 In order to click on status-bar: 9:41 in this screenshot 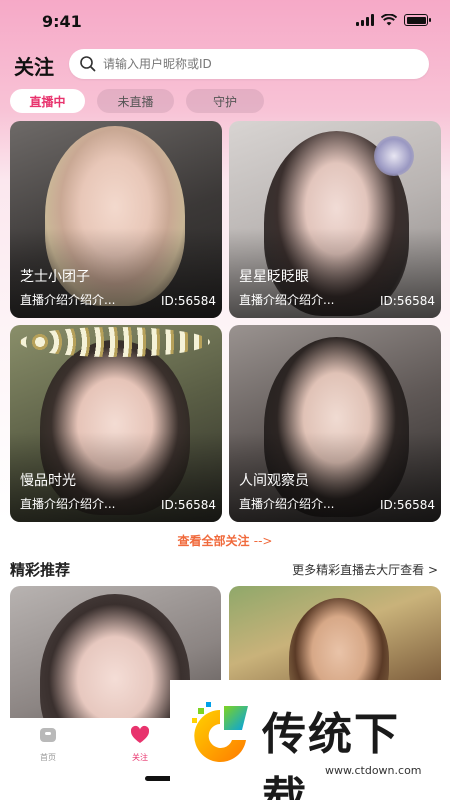, I will do `click(225, 22)`.